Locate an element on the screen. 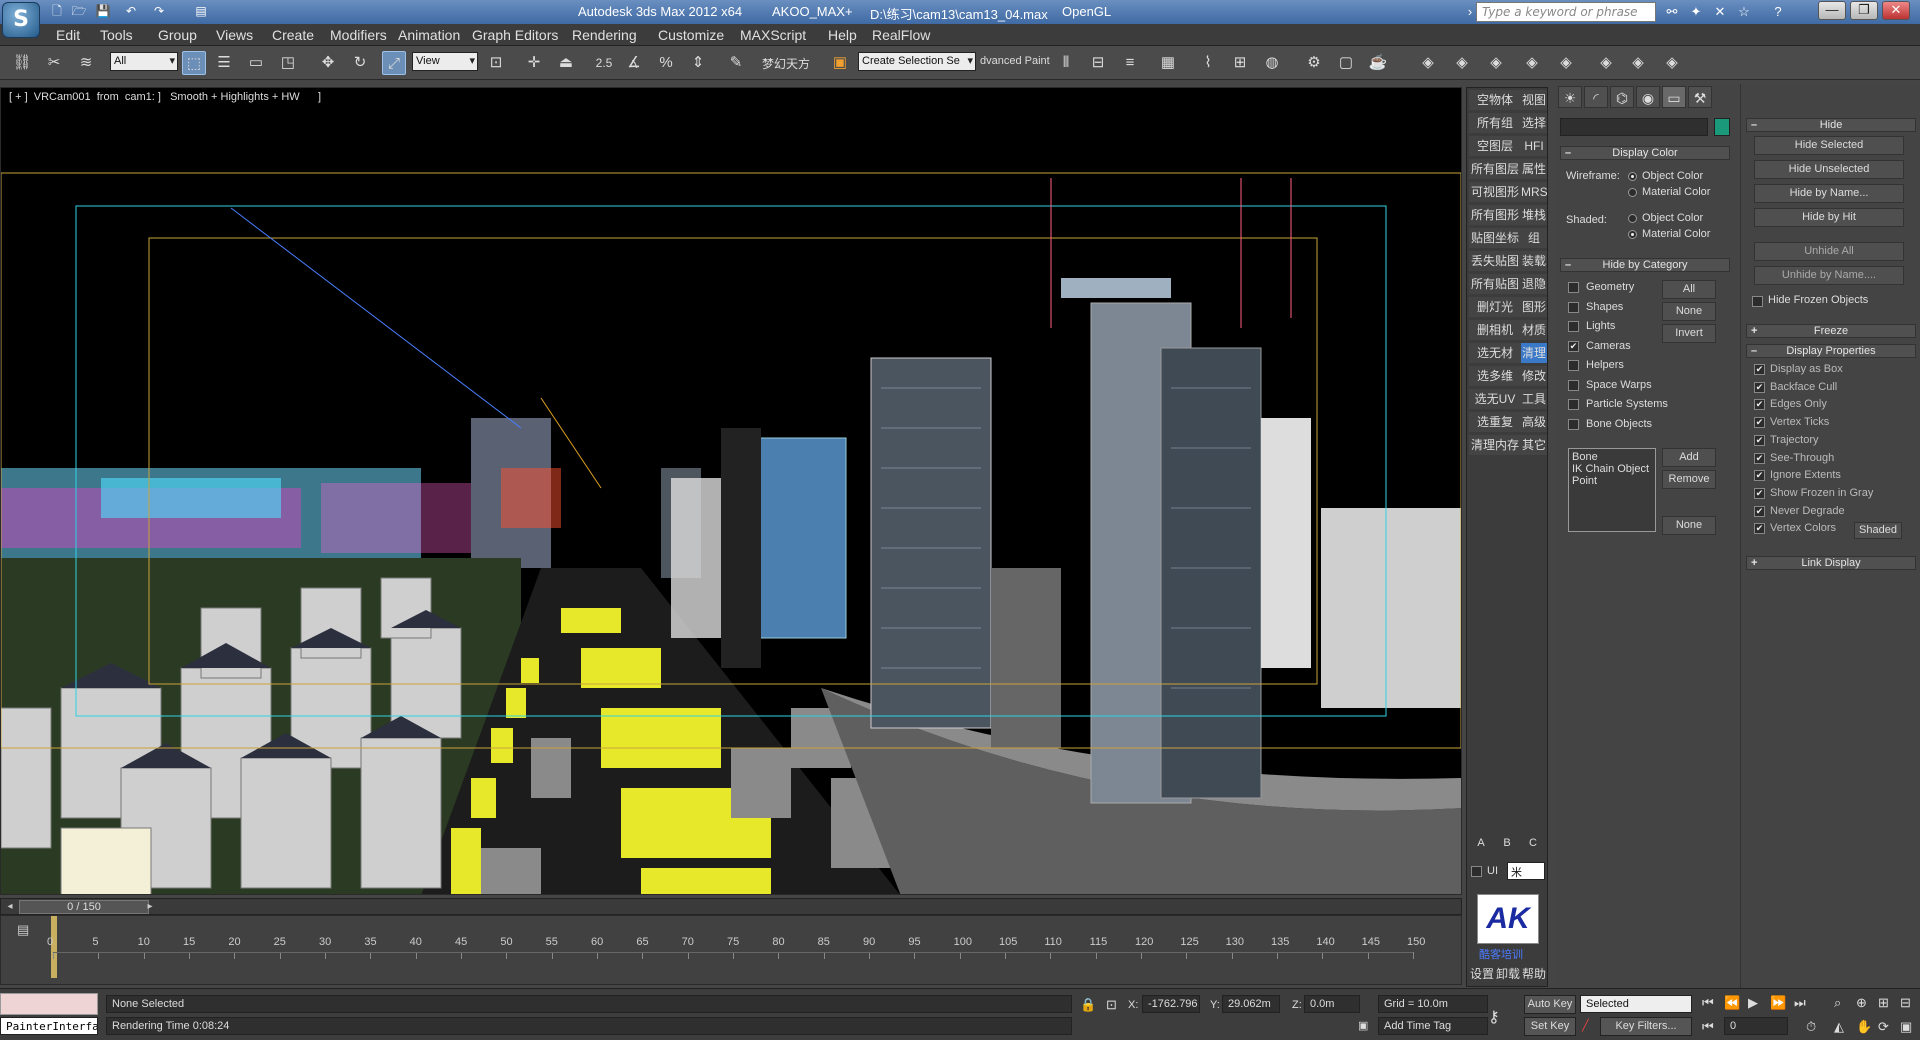 The height and width of the screenshot is (1040, 1920). category-bone-objects-checkbox is located at coordinates (1573, 424).